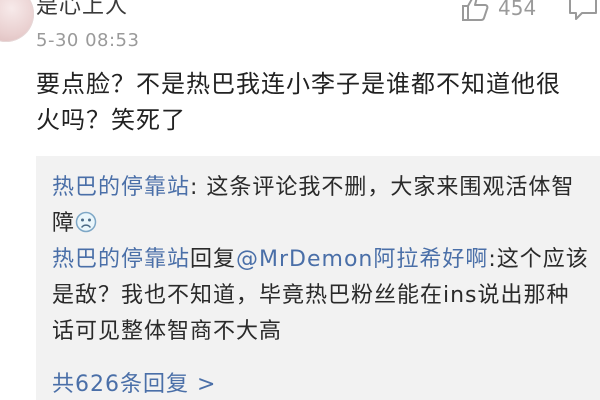 This screenshot has width=600, height=400. I want to click on reply-word: 回复, so click(213, 259).